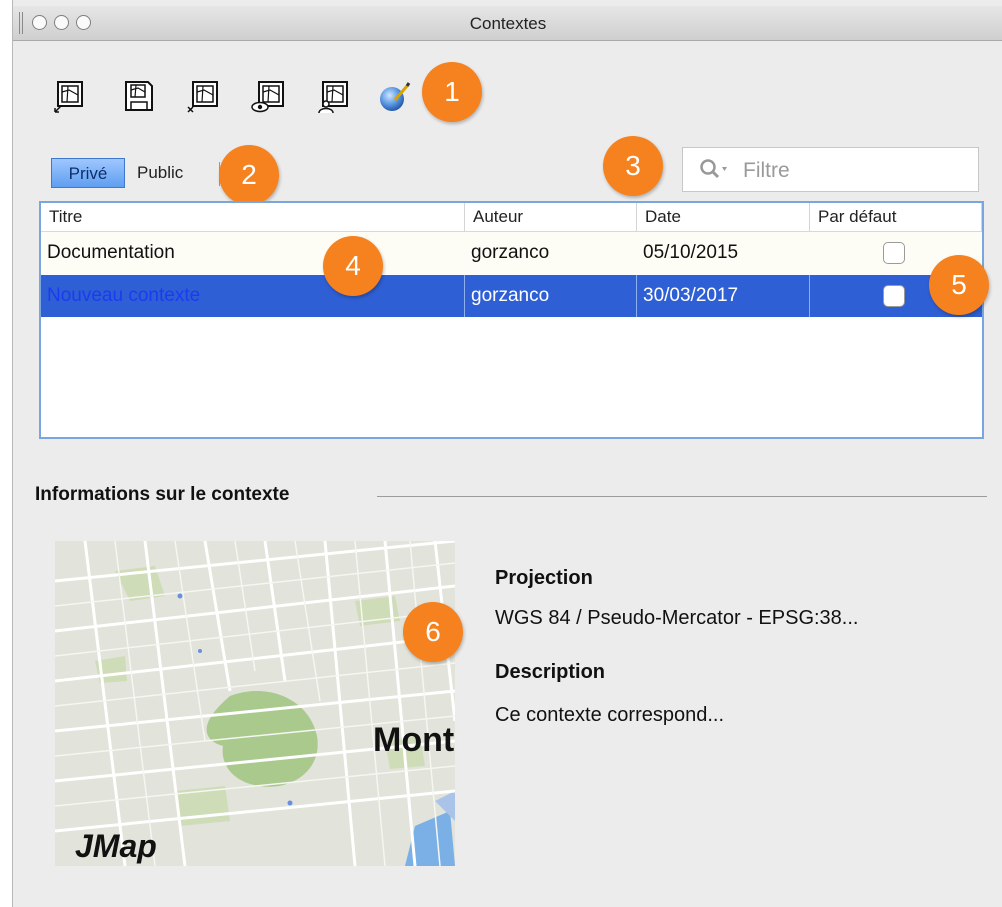  I want to click on context-map-thumbnail: Mont JMap, so click(255, 703).